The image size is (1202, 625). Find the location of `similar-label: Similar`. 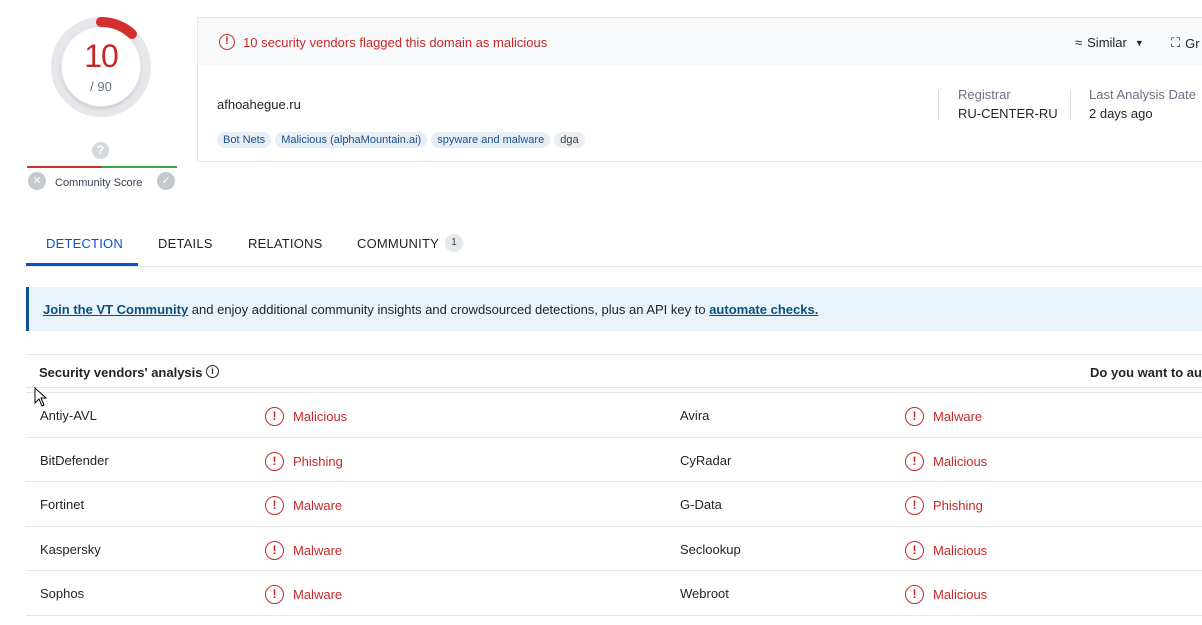

similar-label: Similar is located at coordinates (1107, 42).